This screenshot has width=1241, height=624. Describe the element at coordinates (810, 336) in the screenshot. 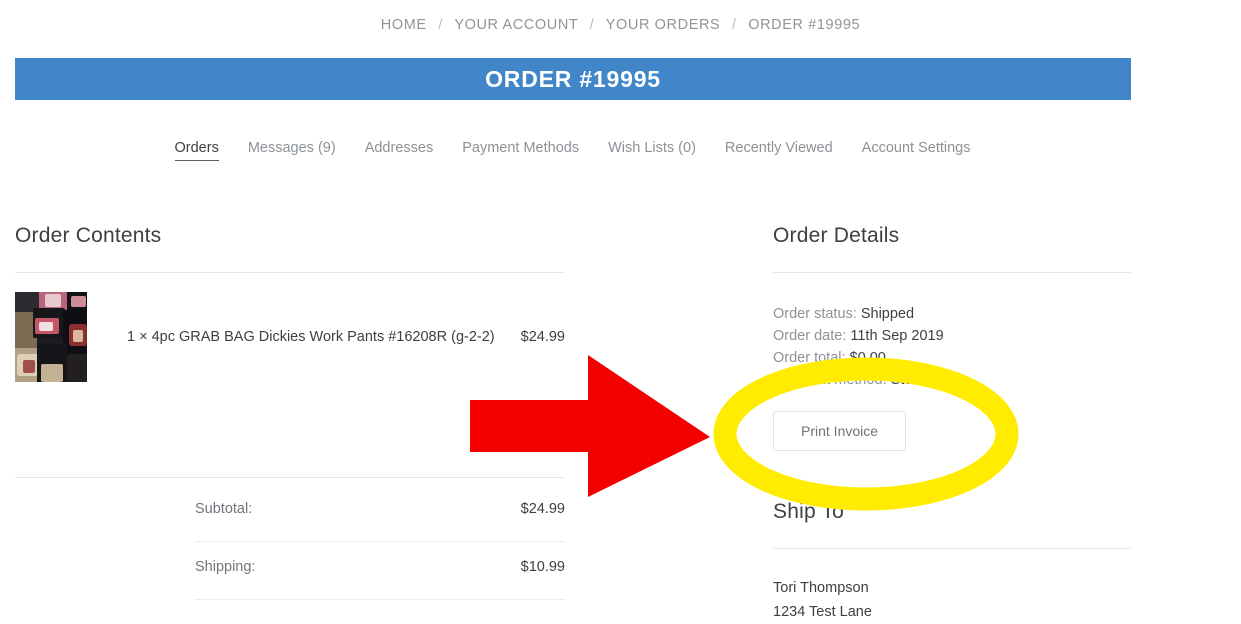

I see `order-date-label: Order date:` at that location.